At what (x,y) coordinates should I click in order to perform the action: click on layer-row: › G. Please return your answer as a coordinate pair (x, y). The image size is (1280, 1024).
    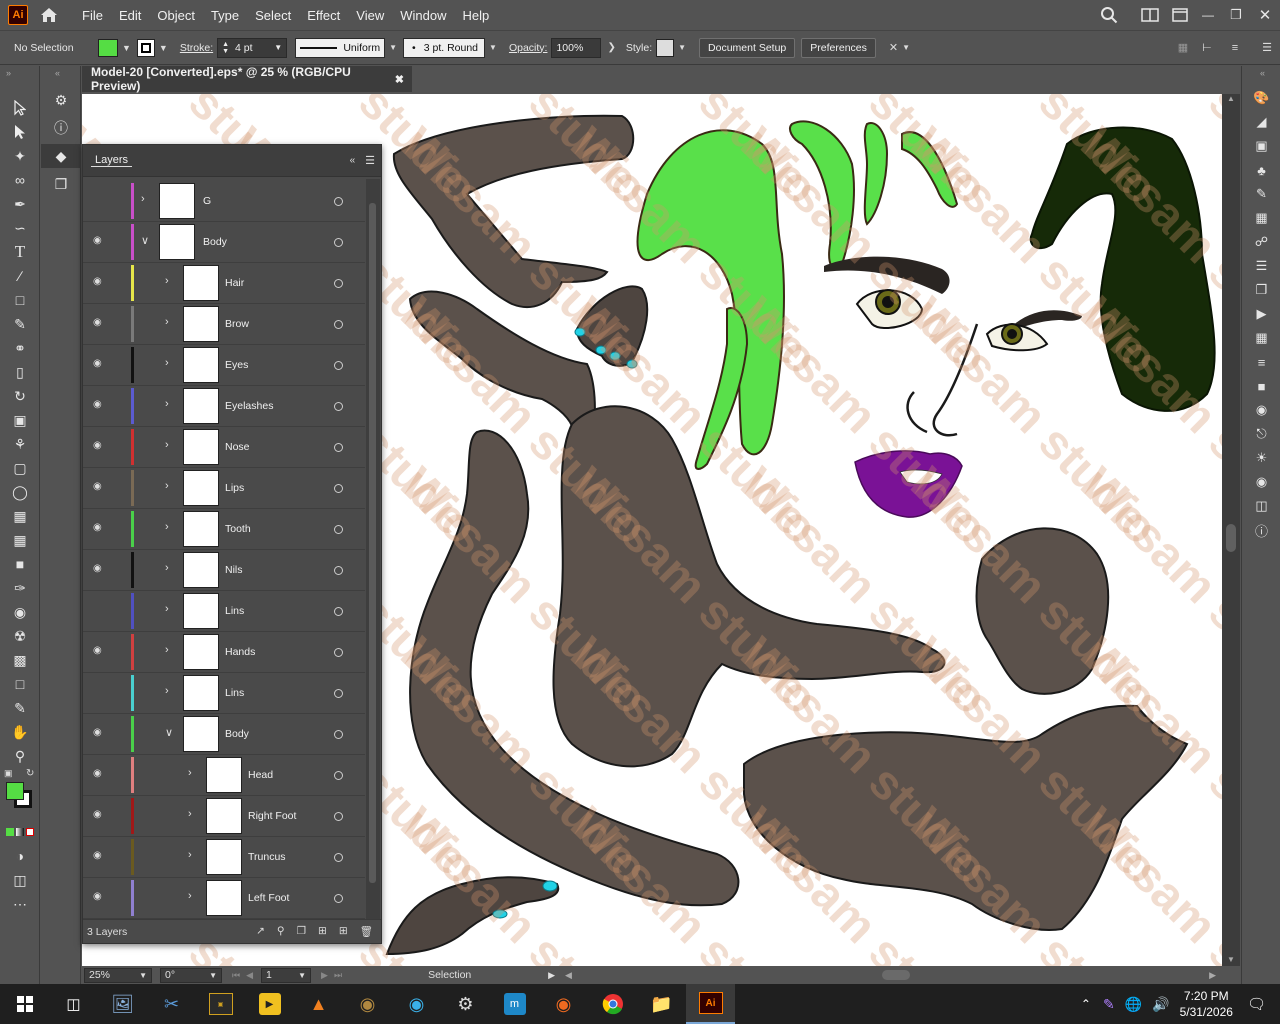
    Looking at the image, I should click on (224, 201).